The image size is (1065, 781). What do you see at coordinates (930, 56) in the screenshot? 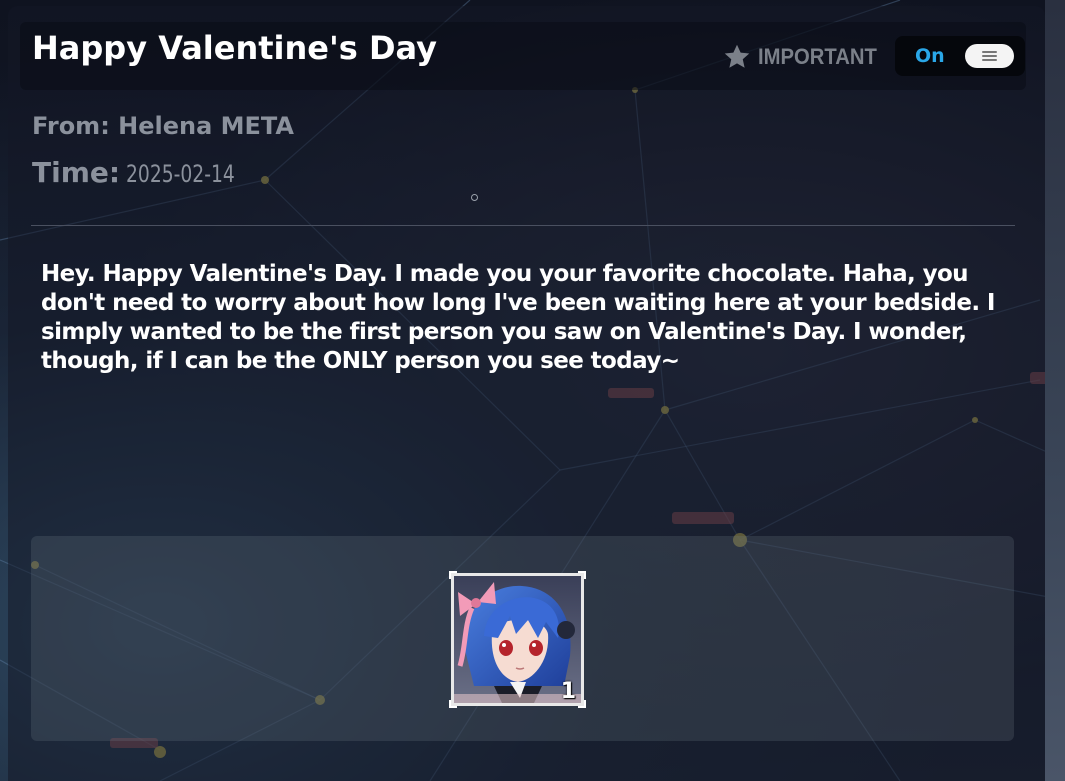
I see `toggle-state-label: On` at bounding box center [930, 56].